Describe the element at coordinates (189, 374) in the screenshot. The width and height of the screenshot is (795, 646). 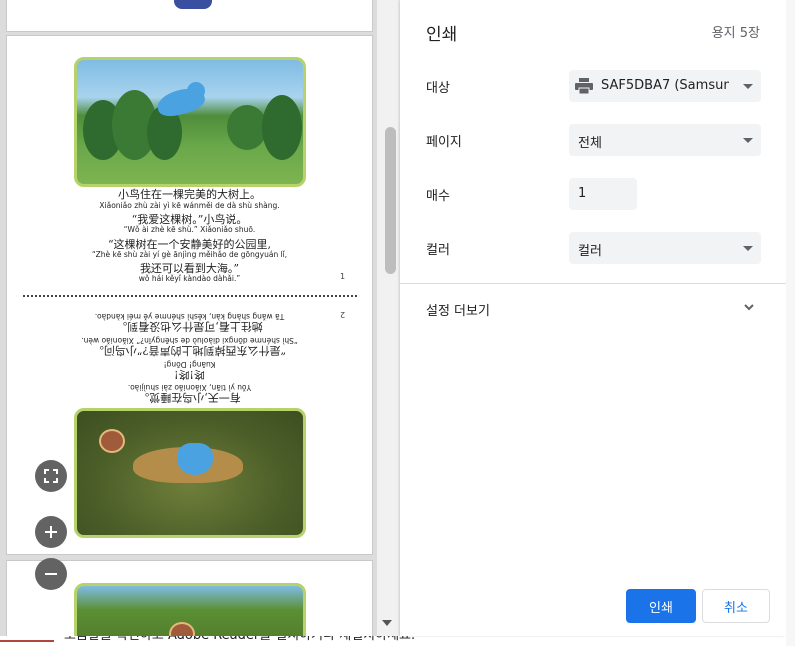
I see `story-line-chinese: 咚!咚!` at that location.